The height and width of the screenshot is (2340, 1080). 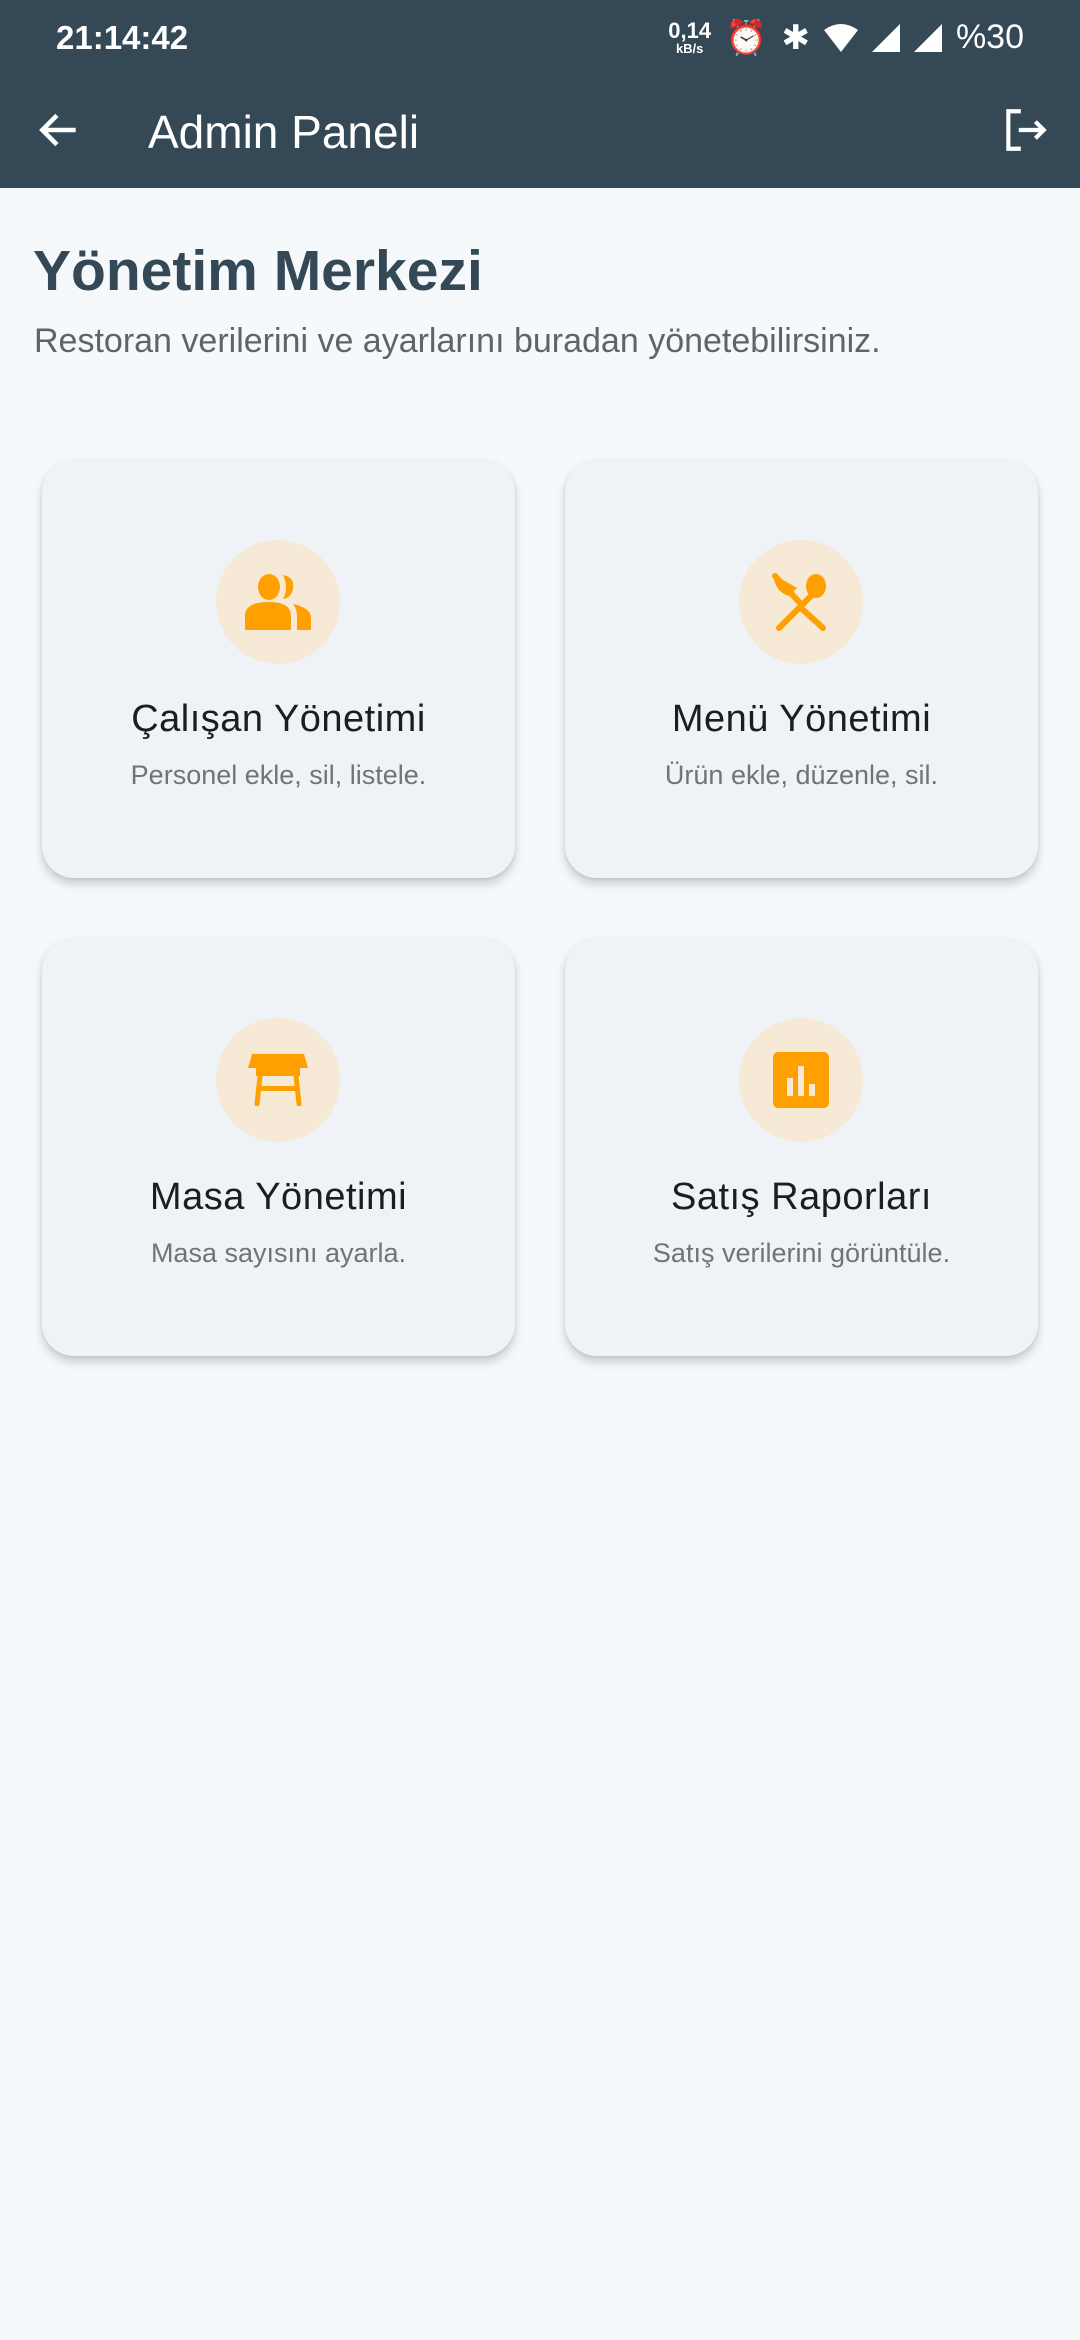 I want to click on page-title: Yönetim Merkezi, so click(x=258, y=271).